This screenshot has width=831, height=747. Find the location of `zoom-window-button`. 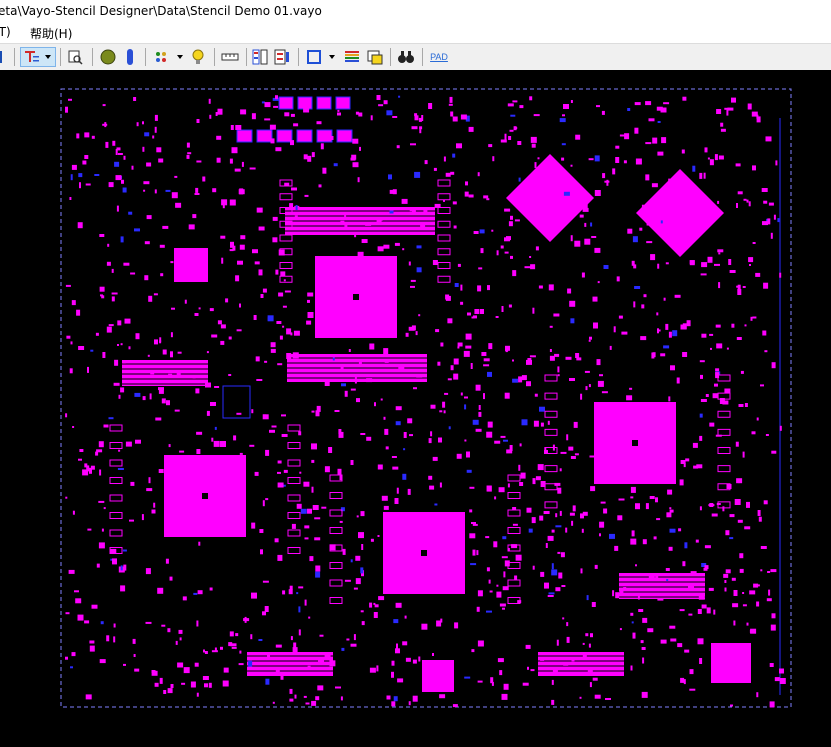

zoom-window-button is located at coordinates (75, 57).